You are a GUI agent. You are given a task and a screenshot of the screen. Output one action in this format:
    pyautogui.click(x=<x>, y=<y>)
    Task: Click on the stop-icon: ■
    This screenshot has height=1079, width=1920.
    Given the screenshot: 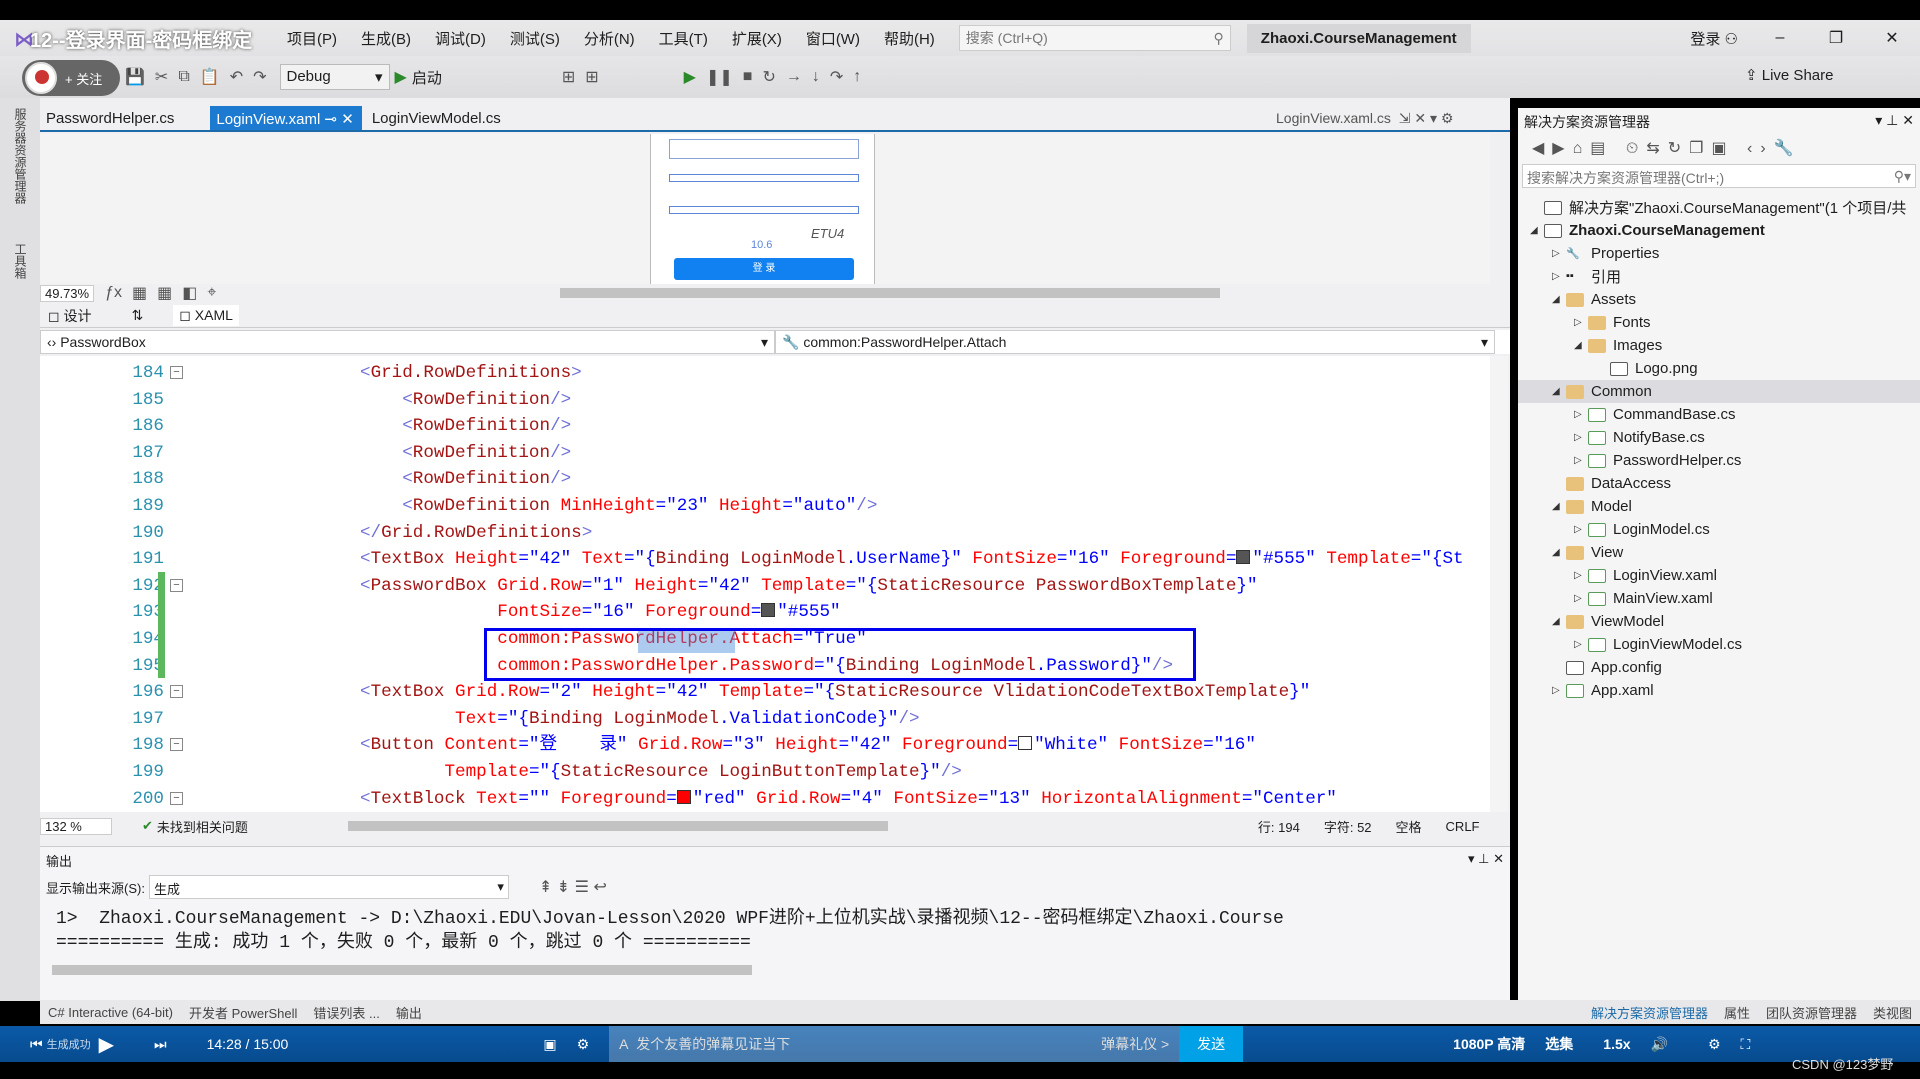 What is the action you would take?
    pyautogui.click(x=748, y=77)
    